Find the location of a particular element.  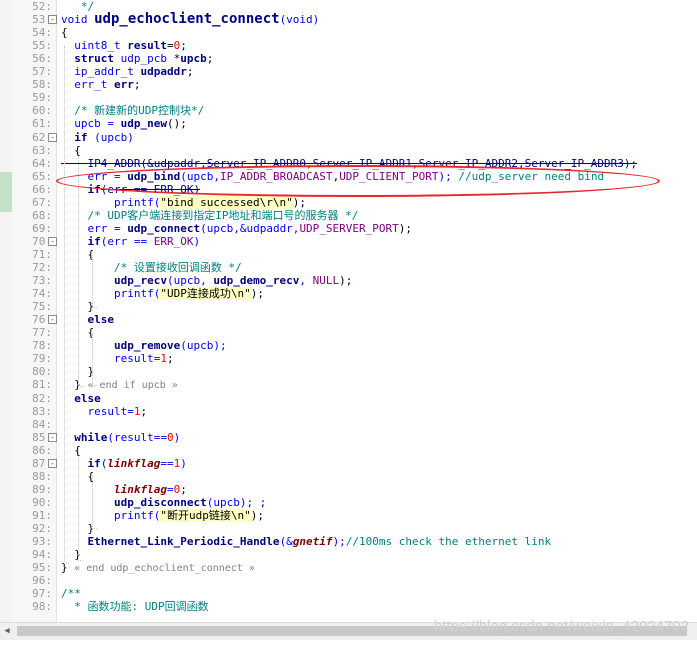

code-text: { is located at coordinates (64, 32).